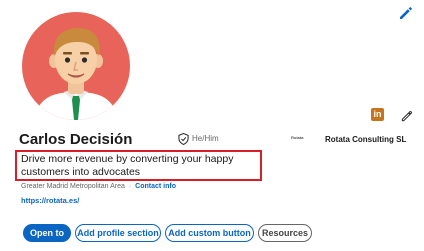 This screenshot has height=251, width=424. What do you see at coordinates (377, 114) in the screenshot?
I see `linkedin-icon: in` at bounding box center [377, 114].